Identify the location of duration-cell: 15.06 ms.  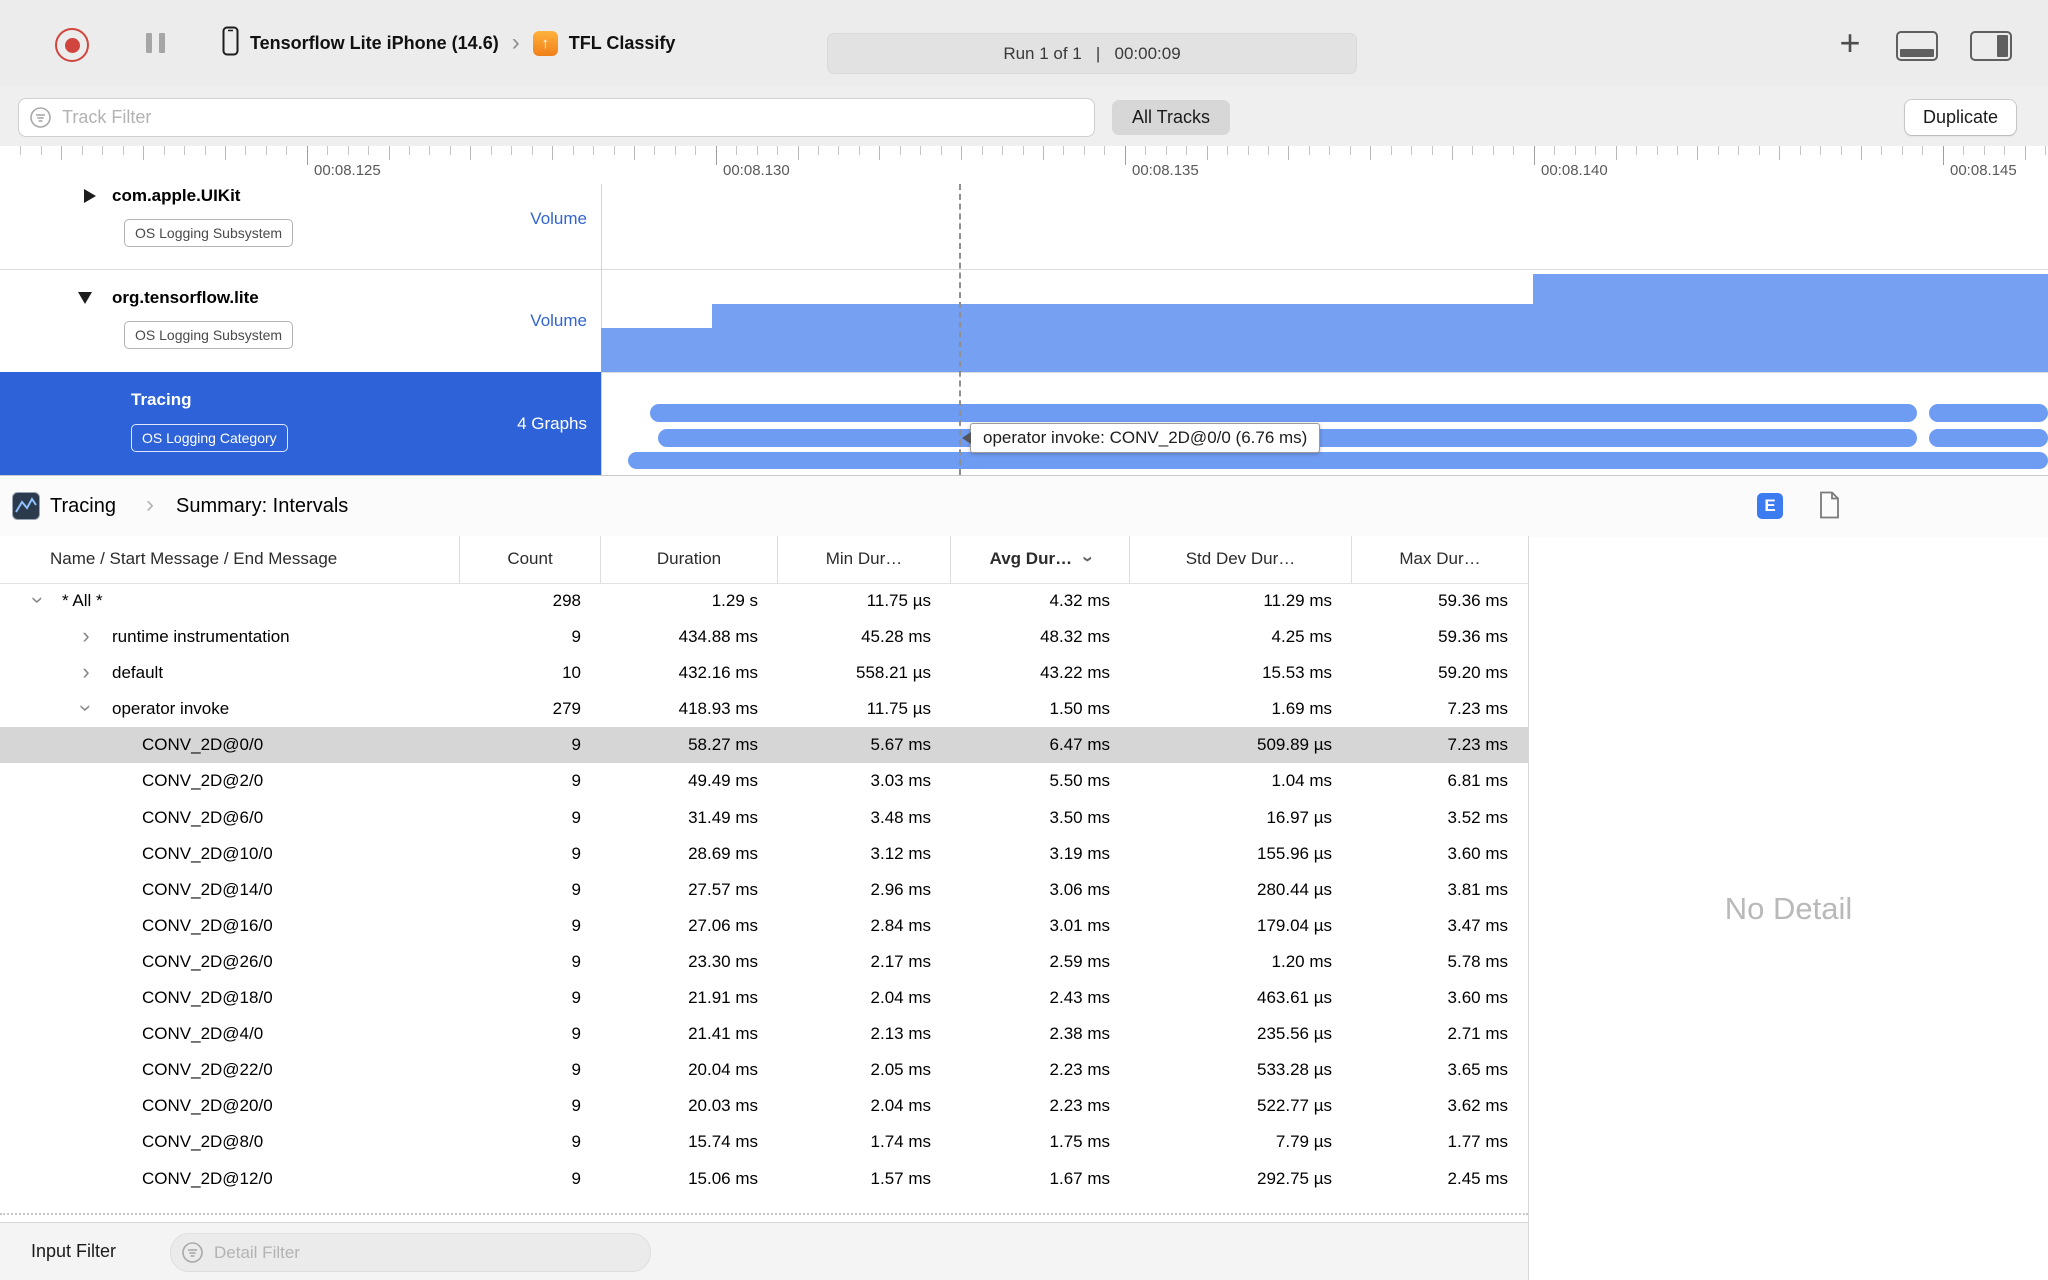
(723, 1178).